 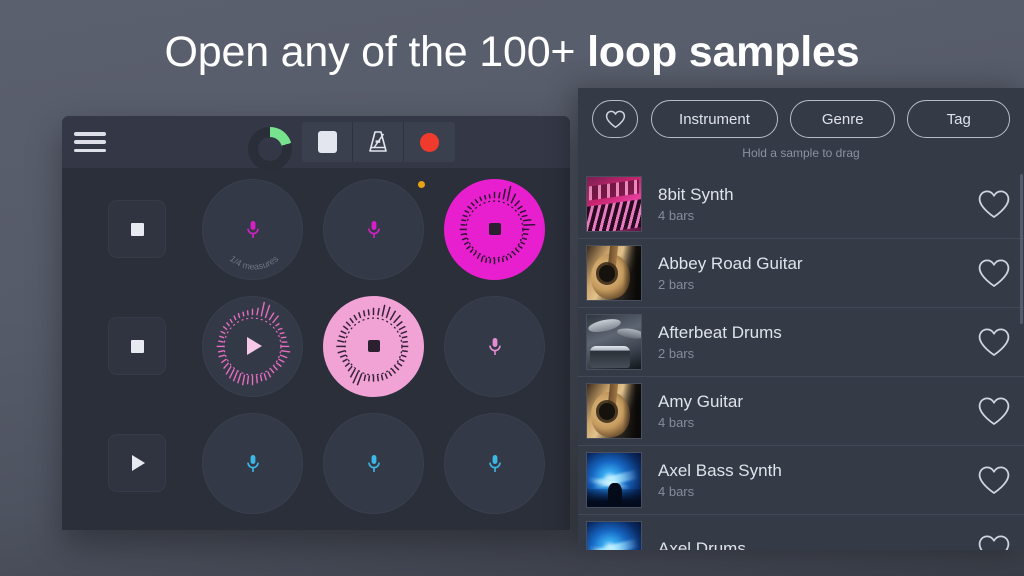 What do you see at coordinates (723, 52) in the screenshot?
I see `headline-bold-text: loop samples` at bounding box center [723, 52].